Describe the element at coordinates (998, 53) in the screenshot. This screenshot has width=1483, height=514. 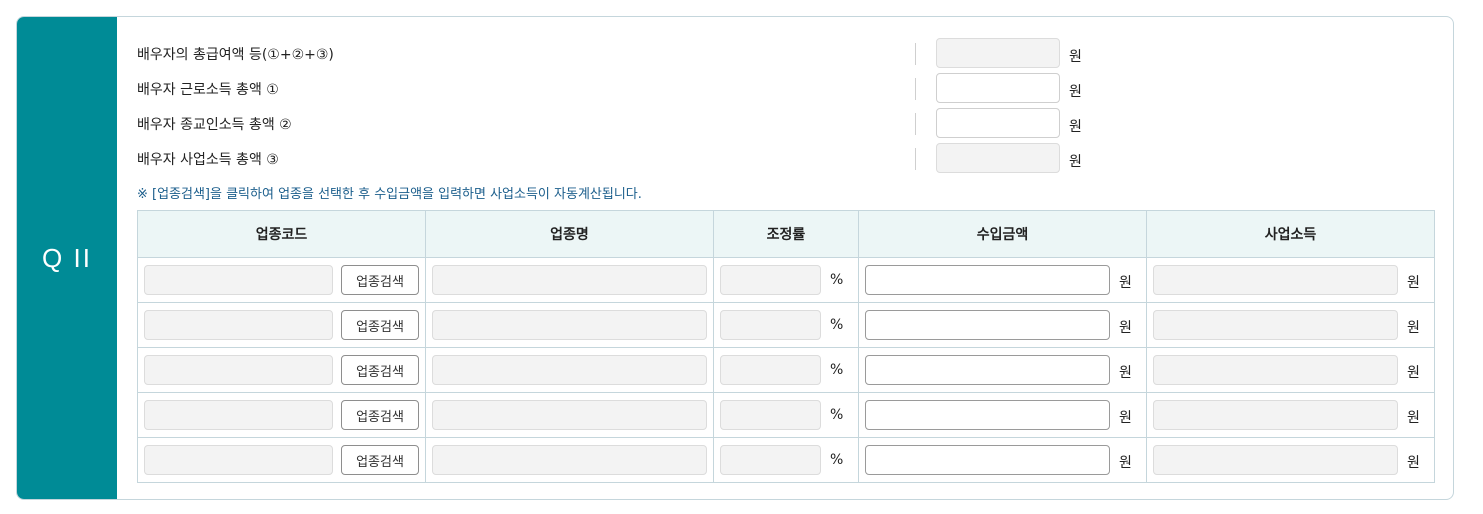
I see `total-salary-field` at that location.